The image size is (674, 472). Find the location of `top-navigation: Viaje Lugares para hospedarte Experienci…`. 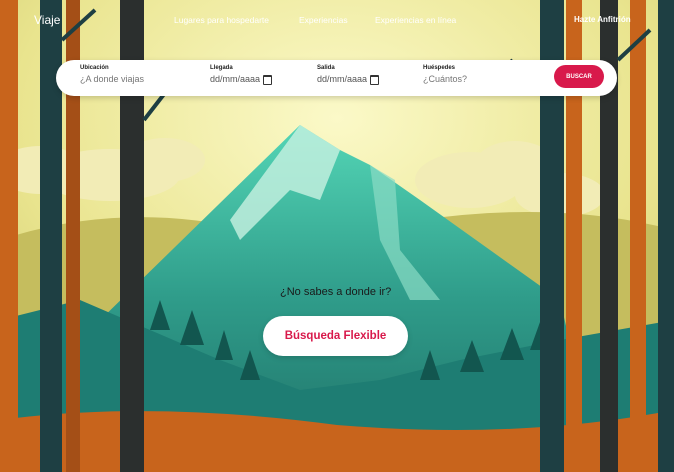

top-navigation: Viaje Lugares para hospedarte Experienci… is located at coordinates (337, 20).